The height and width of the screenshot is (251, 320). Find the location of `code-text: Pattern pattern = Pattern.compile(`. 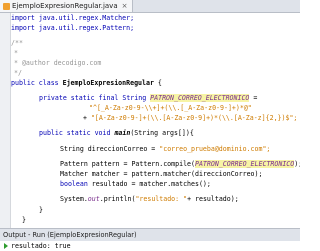

code-text: Pattern pattern = Pattern.compile( is located at coordinates (127, 164).